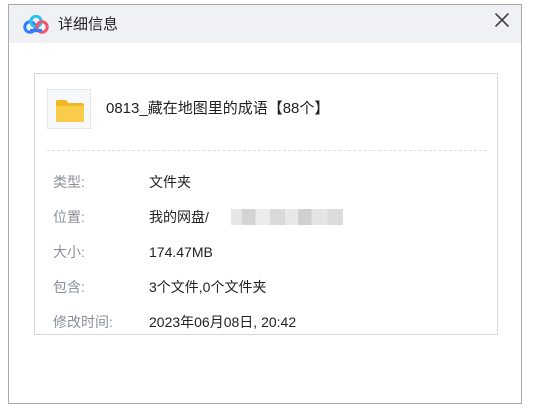 The image size is (534, 413). What do you see at coordinates (181, 252) in the screenshot?
I see `size-value: 174.47MB` at bounding box center [181, 252].